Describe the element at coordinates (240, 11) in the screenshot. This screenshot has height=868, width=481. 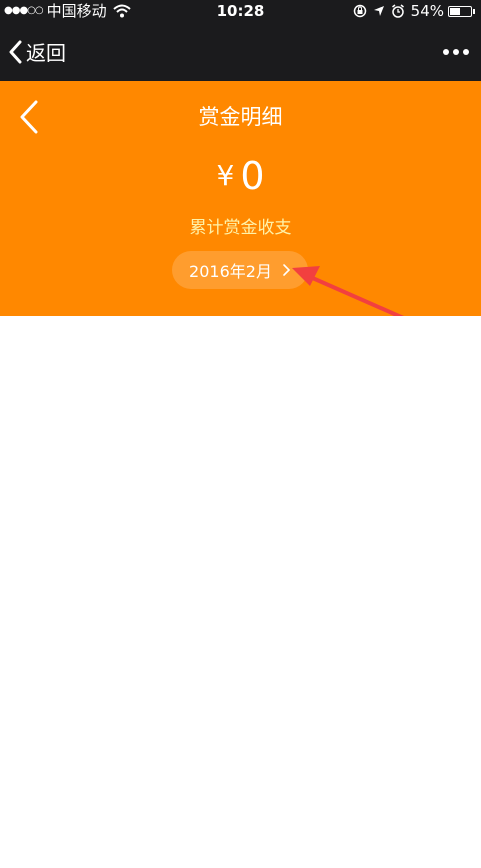
I see `status-bar: ●●●○○ 中国移动 10:28 54%` at that location.